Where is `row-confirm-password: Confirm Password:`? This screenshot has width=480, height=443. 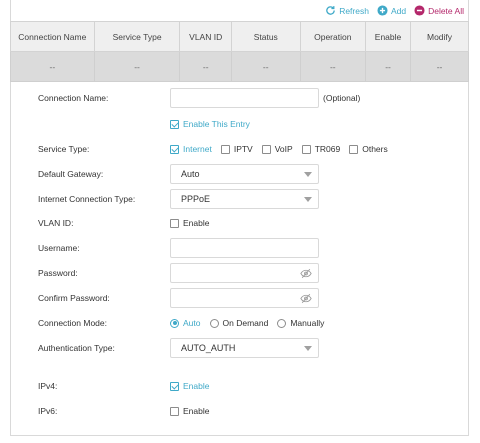
row-confirm-password: Confirm Password: is located at coordinates (239, 298).